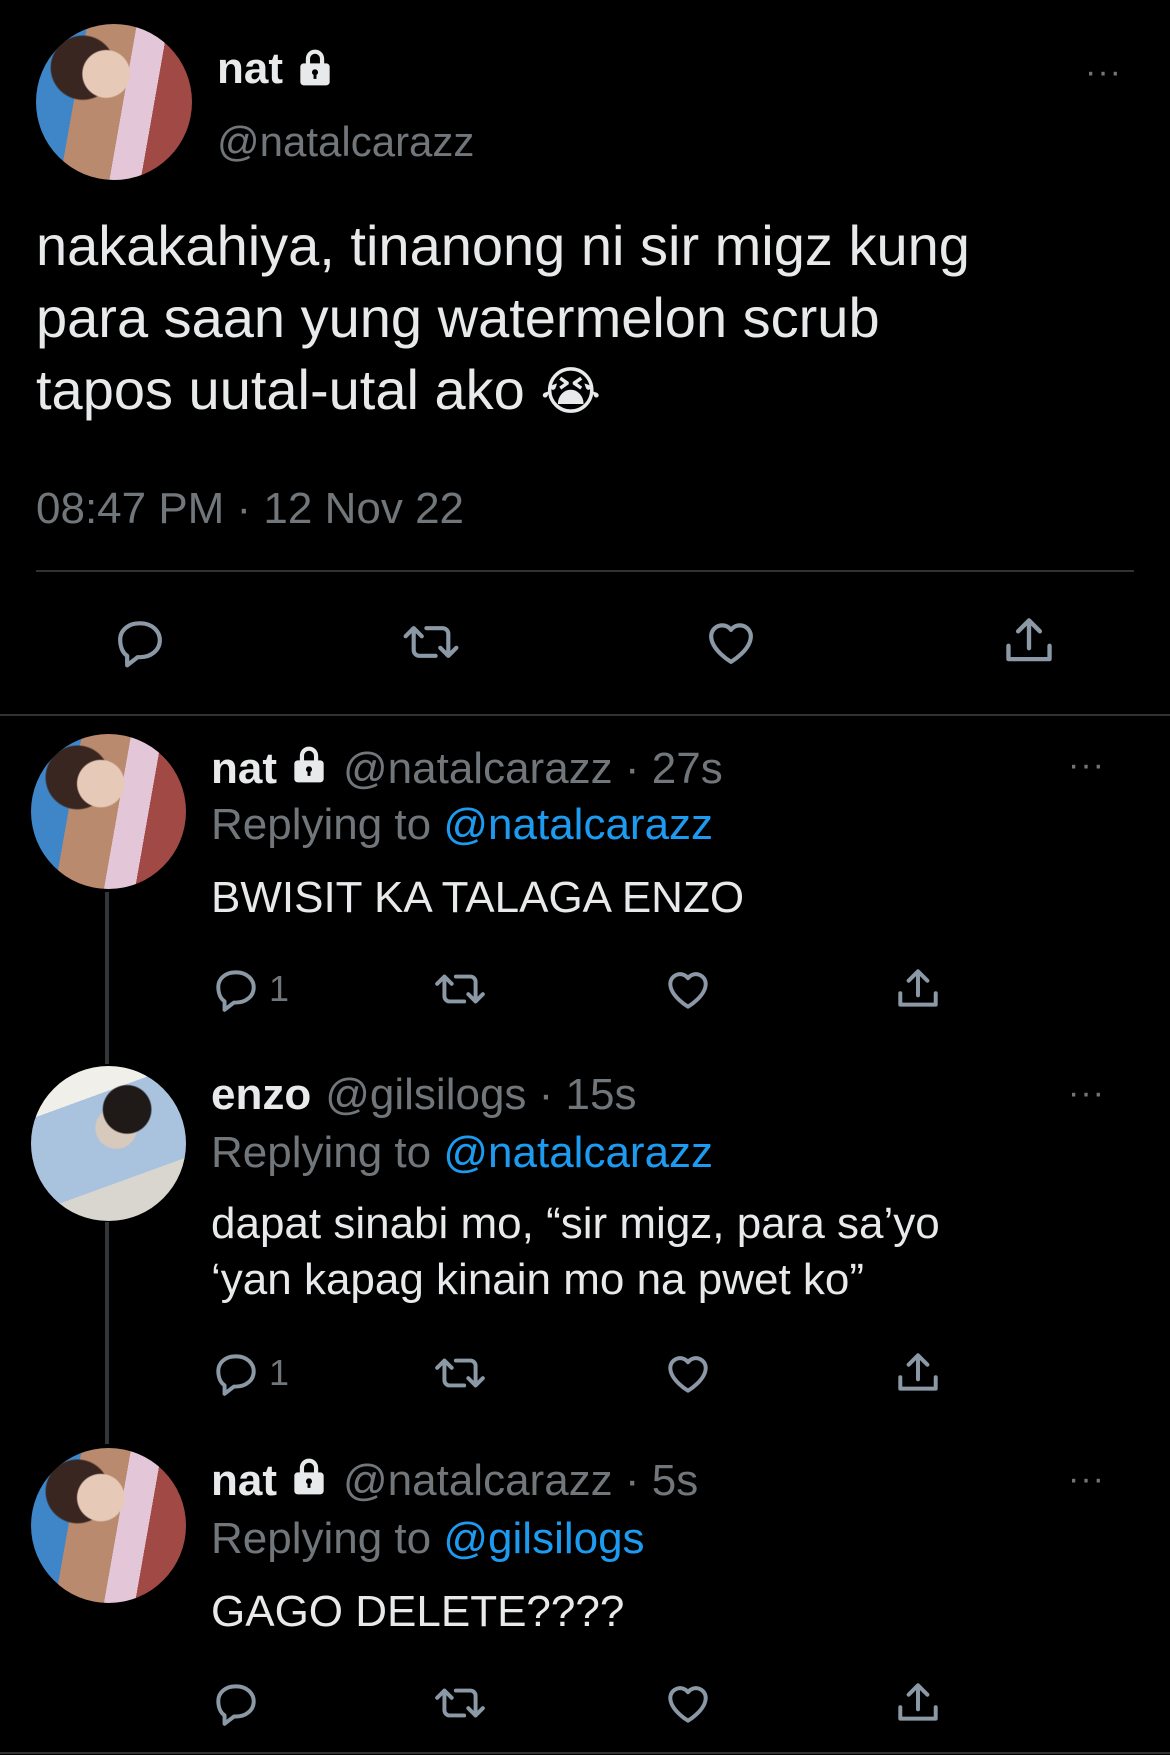 The height and width of the screenshot is (1755, 1170). Describe the element at coordinates (503, 245) in the screenshot. I see `tweet-text-line: nakakahiya, tinanong ni sir migz kung` at that location.